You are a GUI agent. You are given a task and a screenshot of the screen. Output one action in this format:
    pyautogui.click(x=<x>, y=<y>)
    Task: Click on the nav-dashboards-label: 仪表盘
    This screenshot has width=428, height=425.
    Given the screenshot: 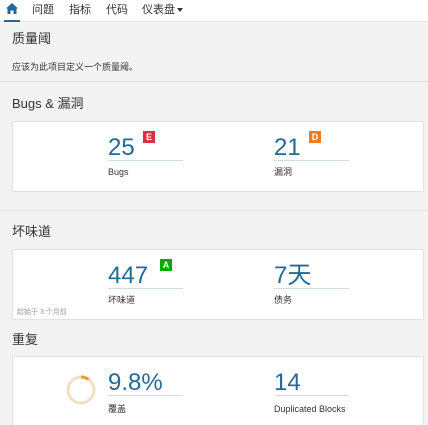 What is the action you would take?
    pyautogui.click(x=158, y=10)
    